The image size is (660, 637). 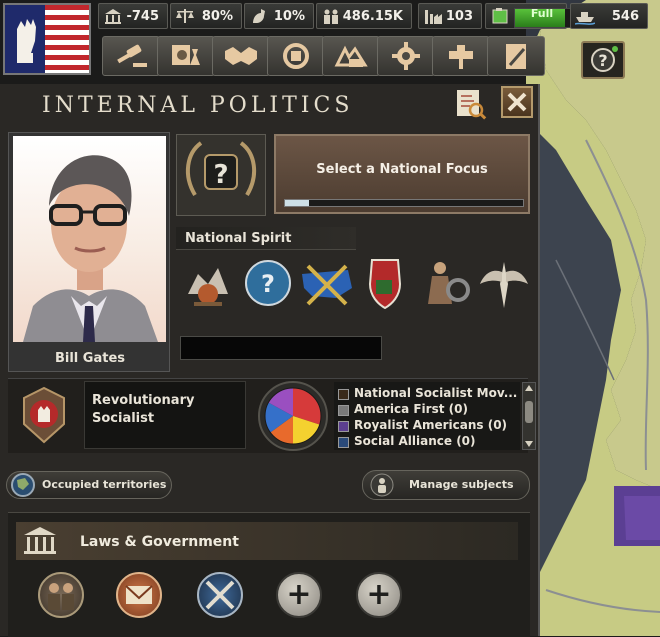 I want to click on party-list-scrollbar, so click(x=529, y=416).